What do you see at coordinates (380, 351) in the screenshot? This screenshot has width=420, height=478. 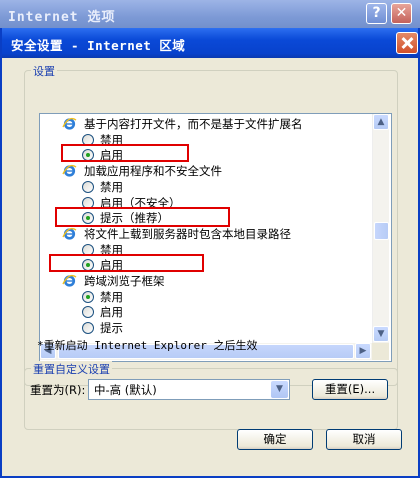 I see `scrollbar-corner` at bounding box center [380, 351].